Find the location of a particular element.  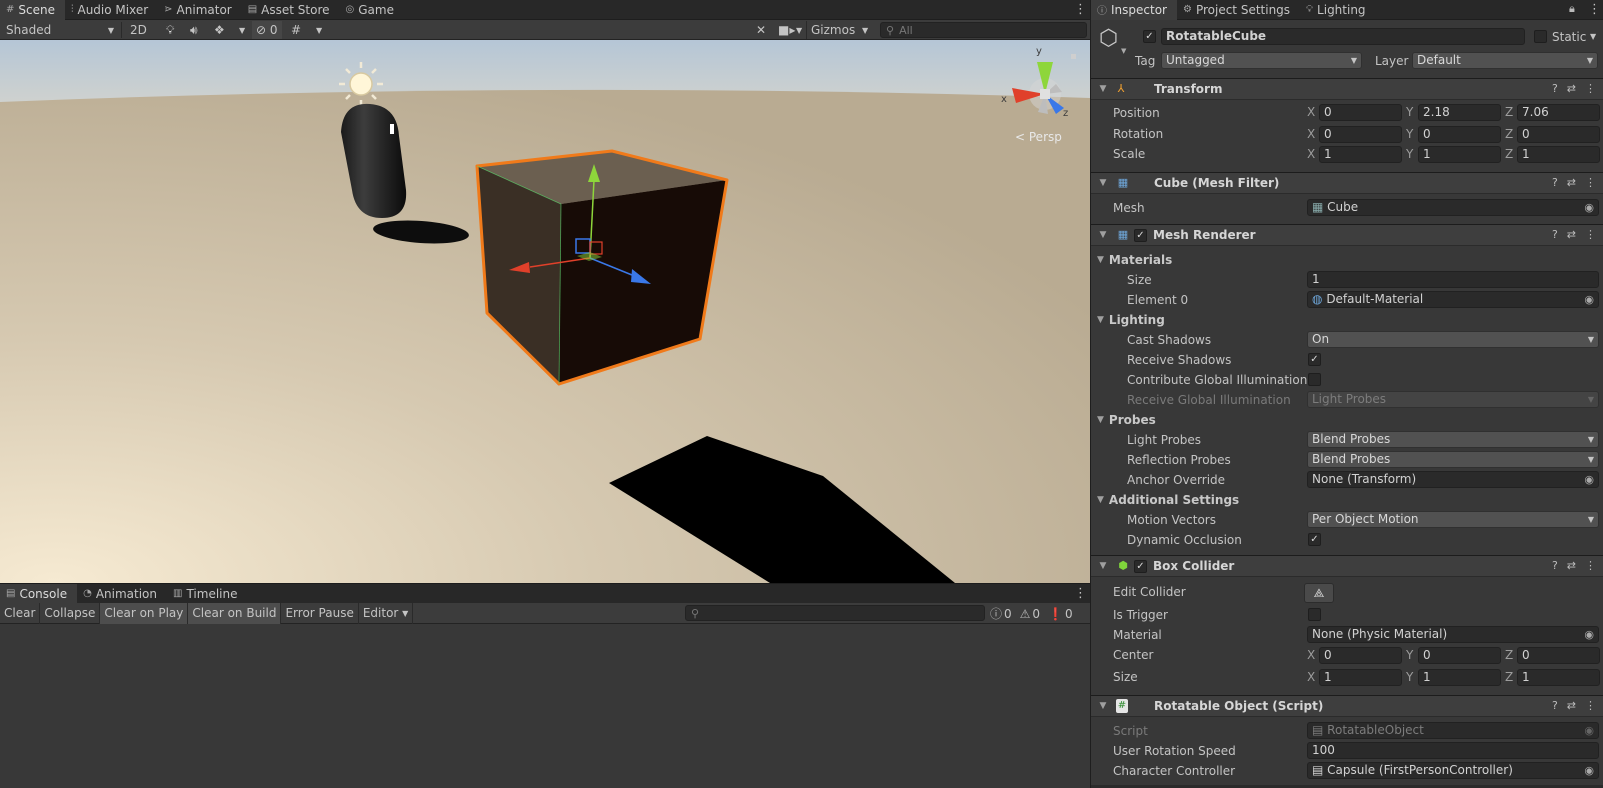

tab-audio-mixer: ⫶ Audio Mixer is located at coordinates (111, 10).